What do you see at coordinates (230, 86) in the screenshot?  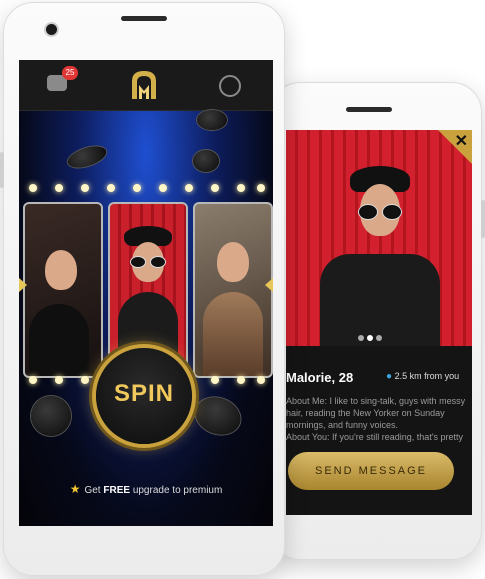 I see `user-icon` at bounding box center [230, 86].